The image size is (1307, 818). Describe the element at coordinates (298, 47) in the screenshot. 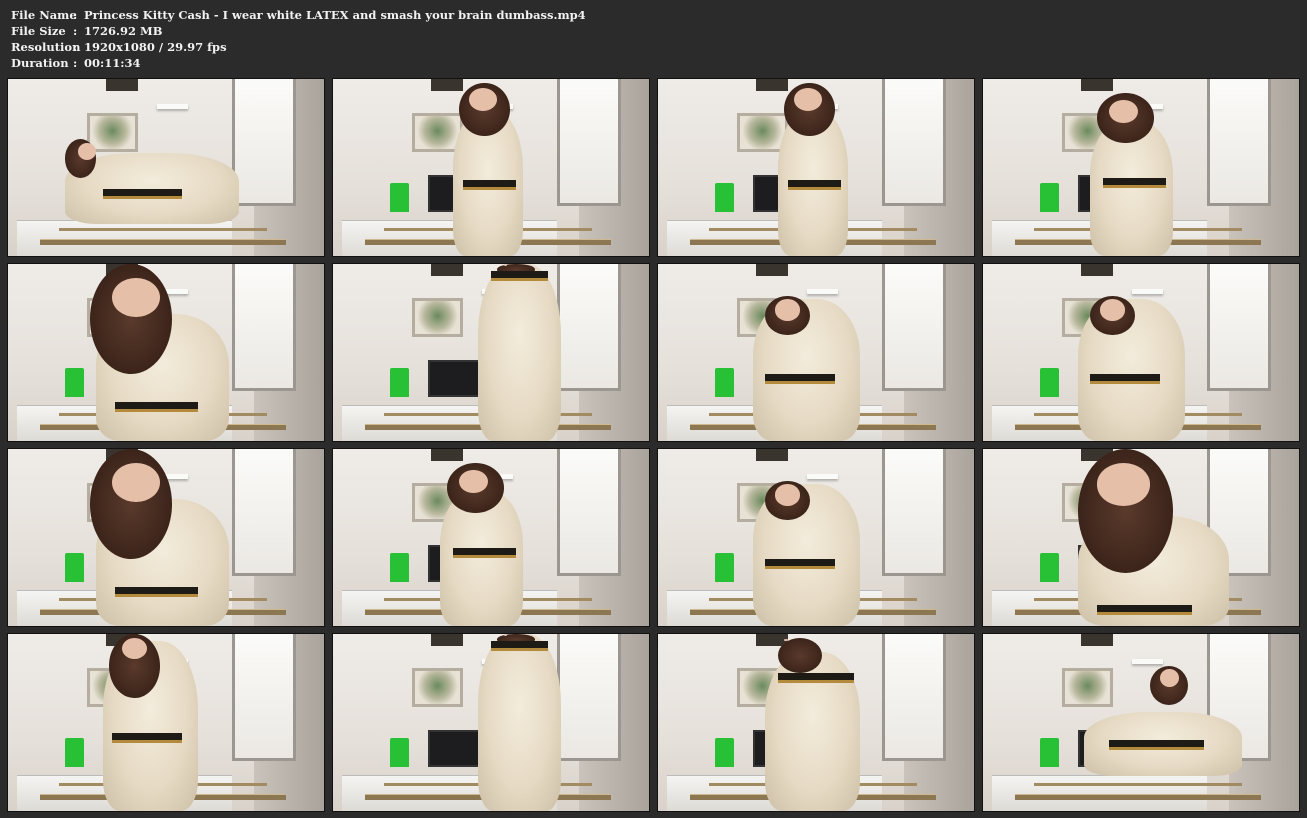

I see `resolution-row: Resolution : 1920x1080 / 29.97 fps` at that location.